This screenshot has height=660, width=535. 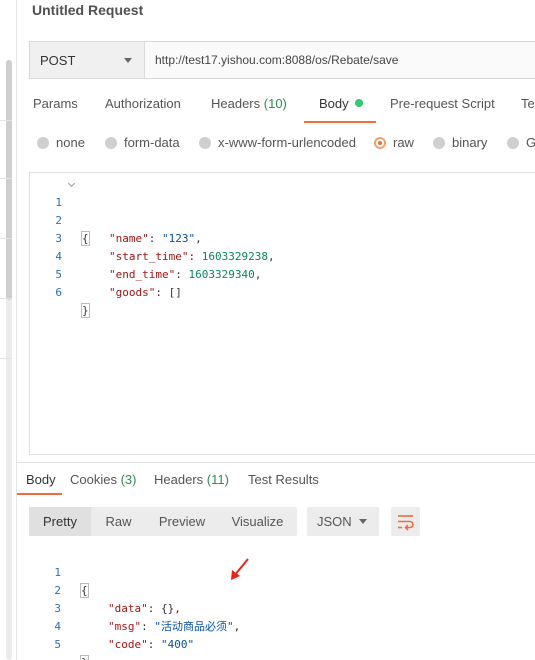 What do you see at coordinates (287, 142) in the screenshot?
I see `radio-label: x-www-form-urlencoded` at bounding box center [287, 142].